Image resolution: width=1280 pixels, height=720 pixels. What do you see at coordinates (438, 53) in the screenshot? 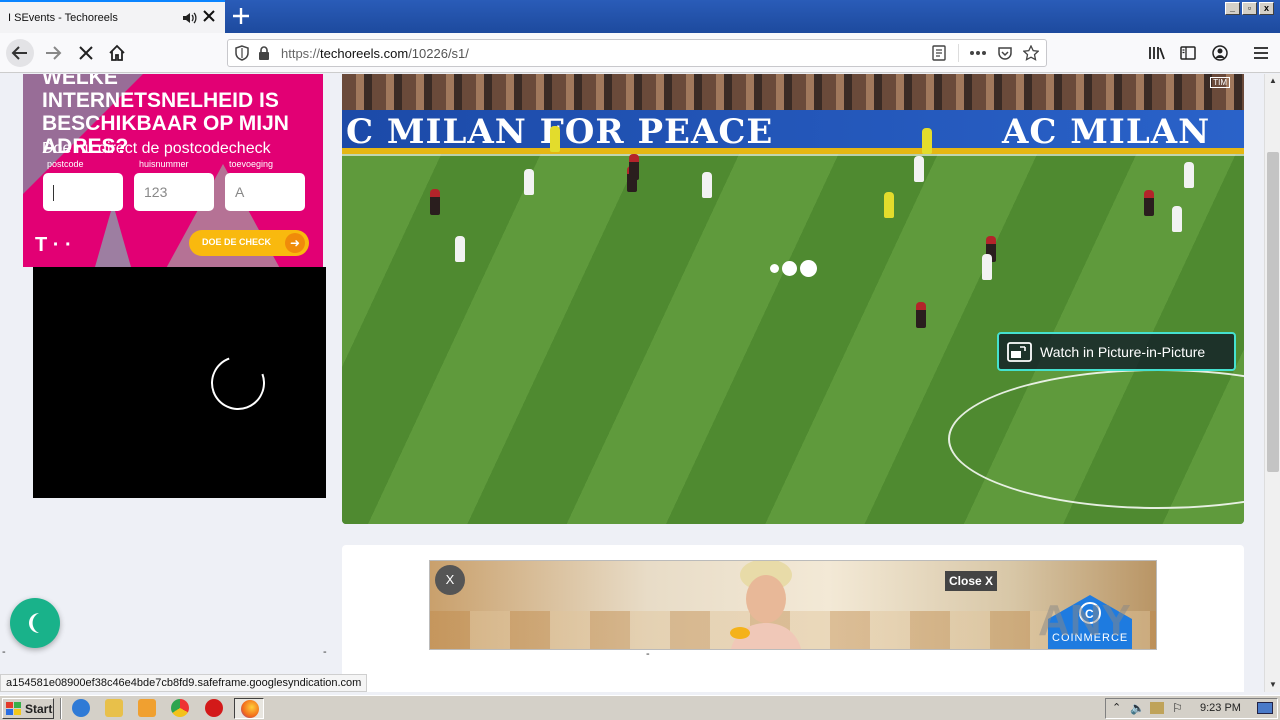
I see `url-path: /10226/s1/` at bounding box center [438, 53].